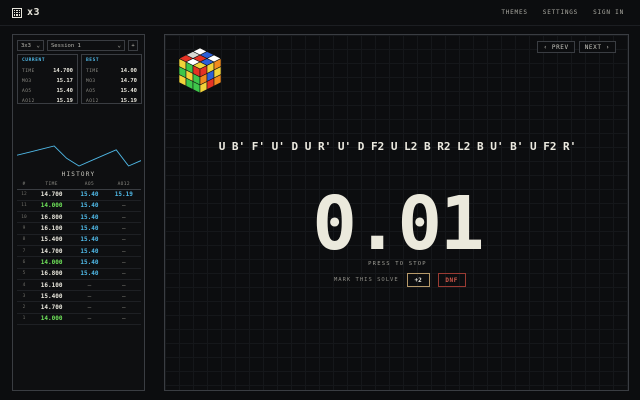  What do you see at coordinates (560, 12) in the screenshot?
I see `nav-settings: SETTINGS` at bounding box center [560, 12].